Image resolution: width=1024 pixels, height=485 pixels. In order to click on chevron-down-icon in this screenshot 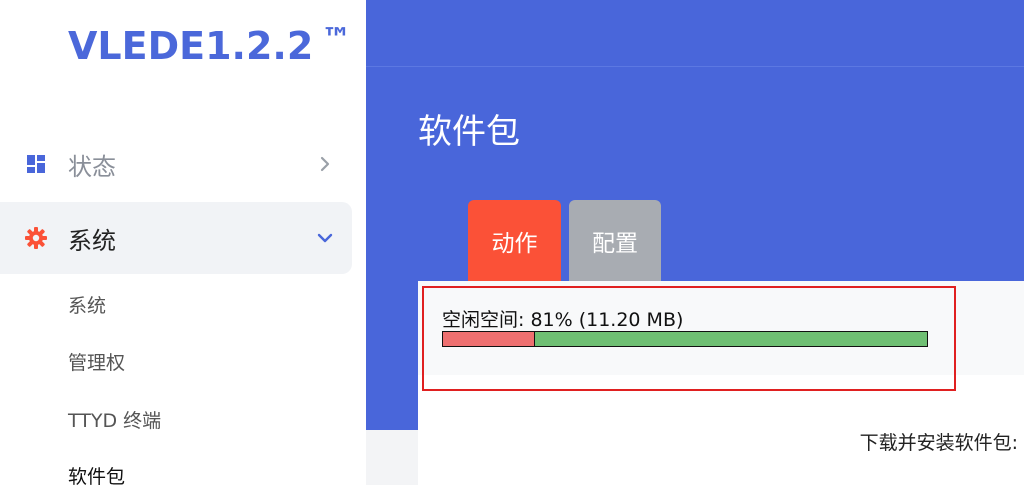, I will do `click(325, 238)`.